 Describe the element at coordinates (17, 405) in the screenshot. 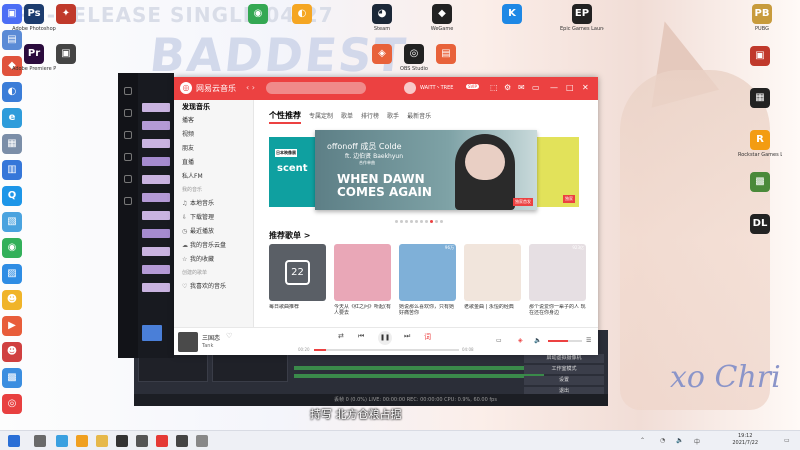

I see `desktop-icon: ◎` at that location.